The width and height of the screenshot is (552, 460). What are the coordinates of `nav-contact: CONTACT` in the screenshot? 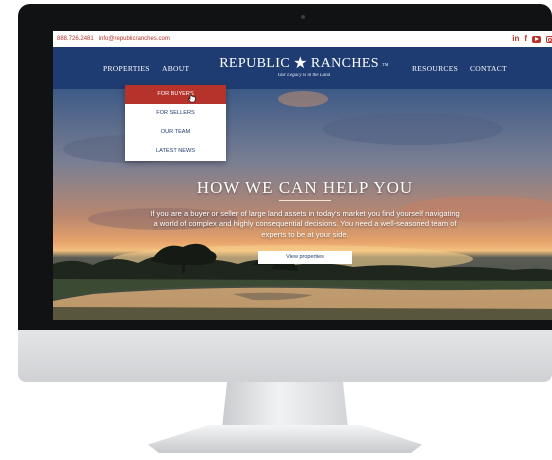 It's located at (488, 68).